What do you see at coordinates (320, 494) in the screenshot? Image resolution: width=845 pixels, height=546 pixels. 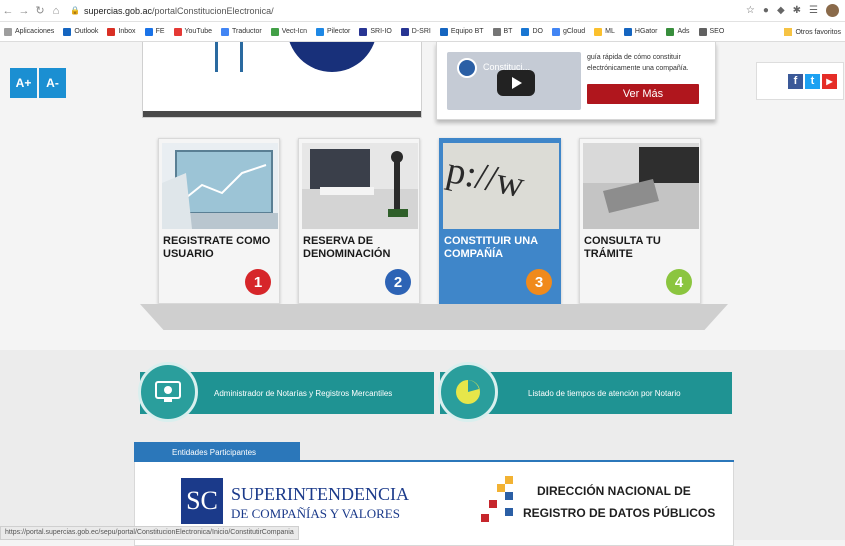 I see `supercias-name: SUPERINTENDENCIA` at bounding box center [320, 494].